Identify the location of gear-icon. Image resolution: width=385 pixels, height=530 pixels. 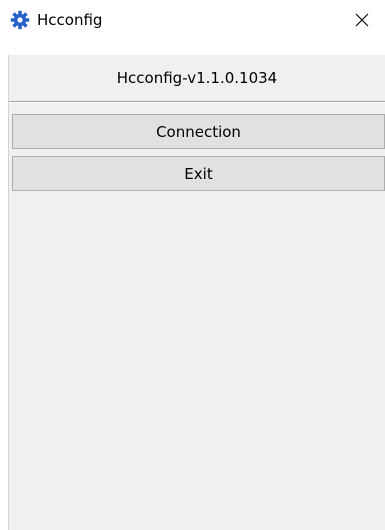
(20, 20).